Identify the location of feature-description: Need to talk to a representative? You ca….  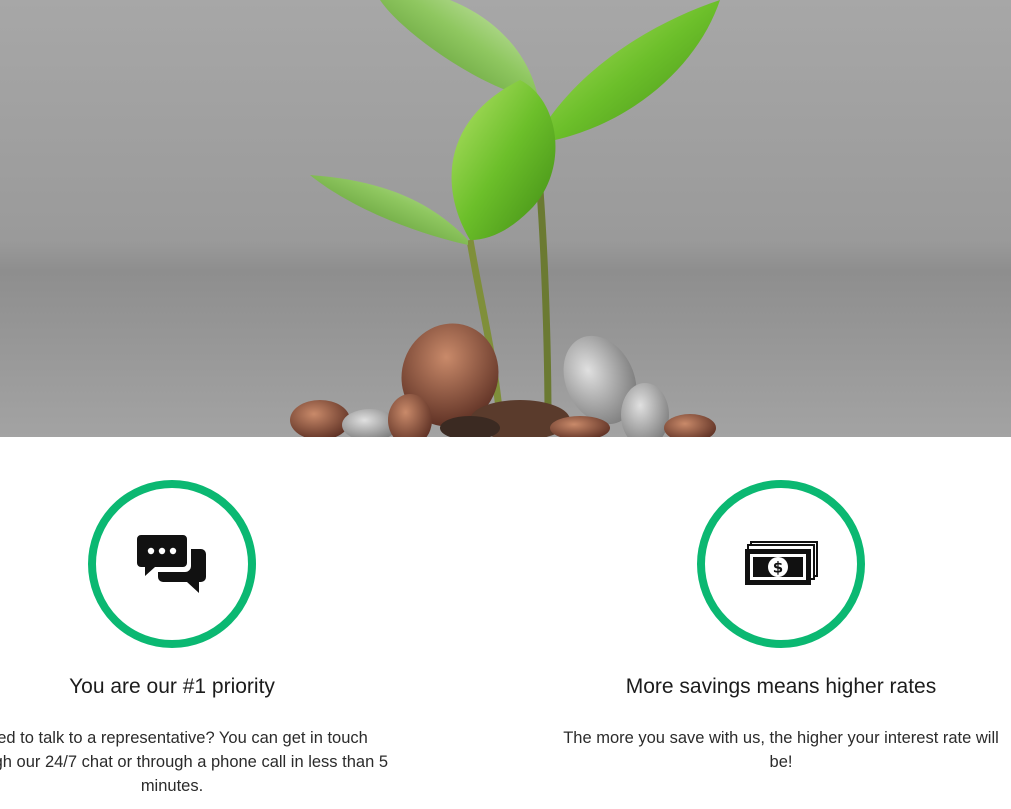
(194, 762).